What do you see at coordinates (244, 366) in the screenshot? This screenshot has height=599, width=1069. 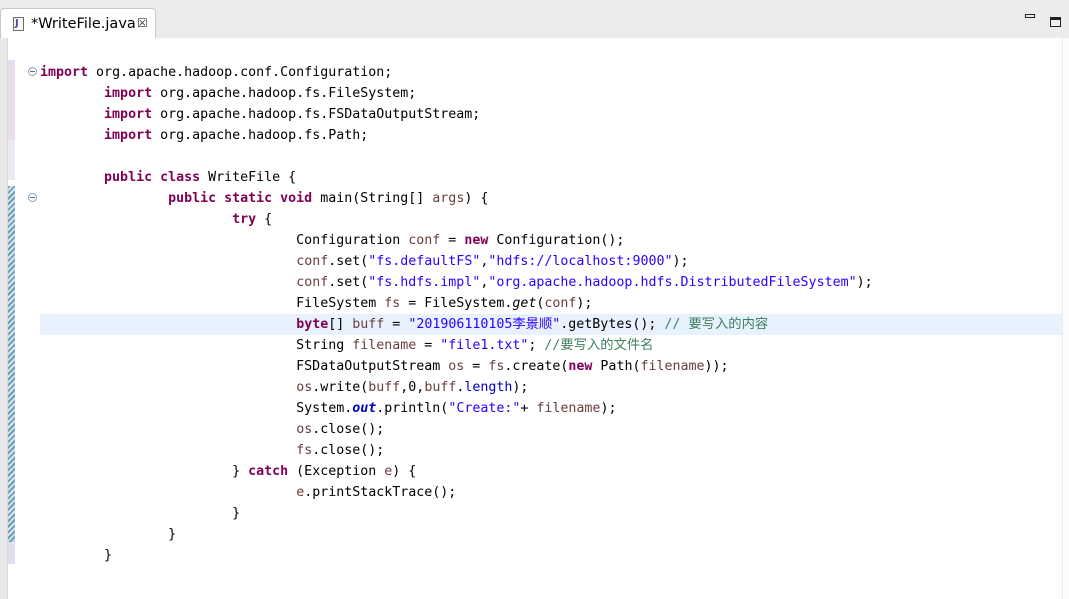 I see `code-token: FSDataOutputStream` at bounding box center [244, 366].